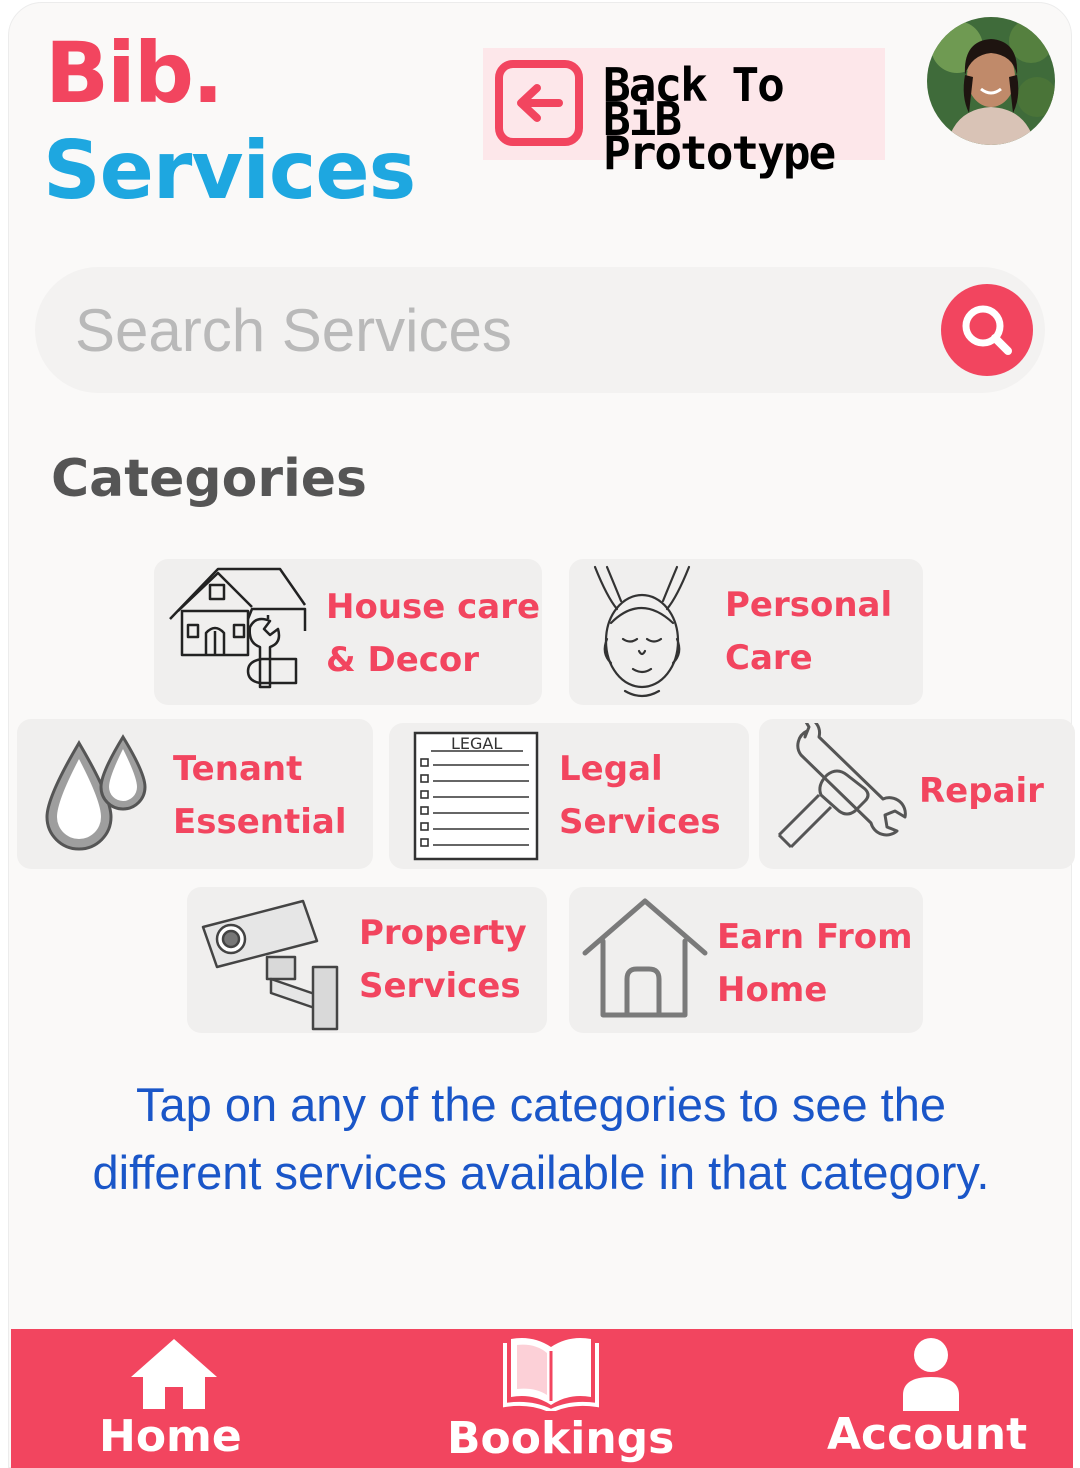 This screenshot has height=1468, width=1080. Describe the element at coordinates (917, 794) in the screenshot. I see `category-repair: Repair` at that location.